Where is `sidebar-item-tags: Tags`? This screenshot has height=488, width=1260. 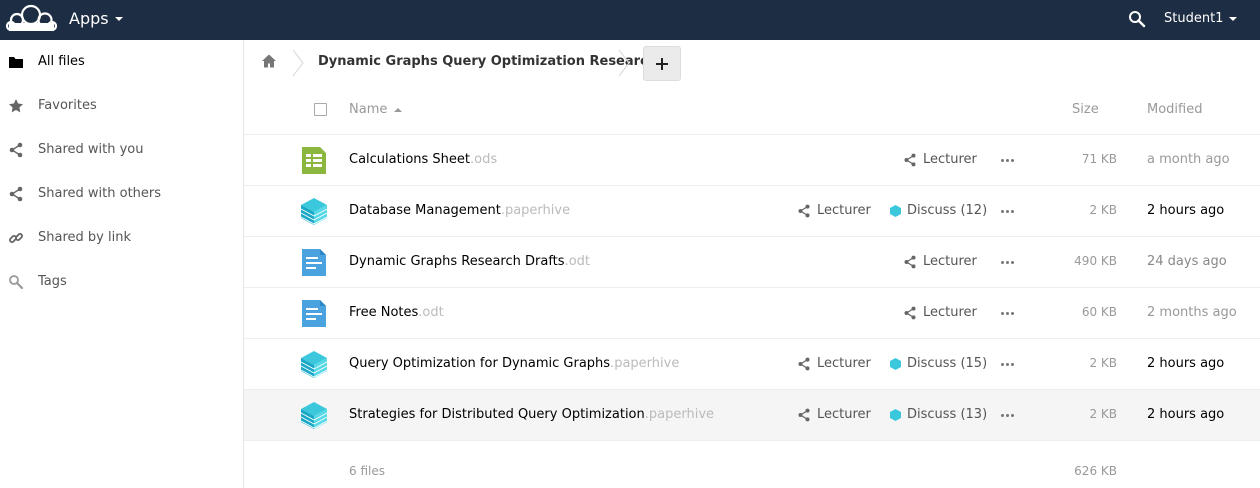 sidebar-item-tags: Tags is located at coordinates (121, 282).